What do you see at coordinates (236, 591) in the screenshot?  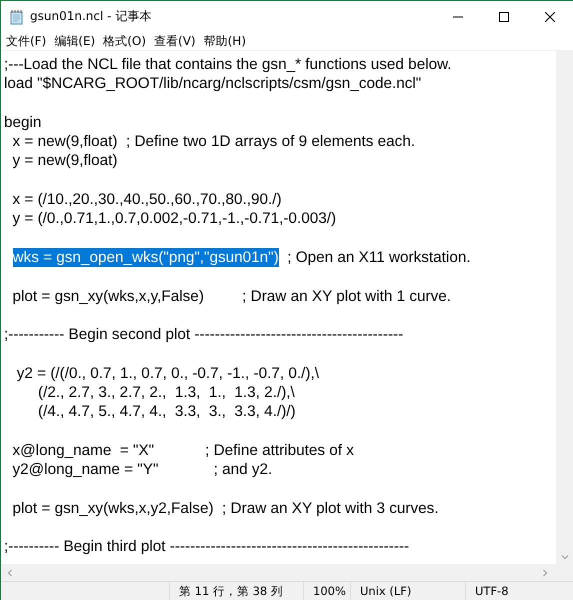 I see `status-text: 第 11 行，第 38 列` at bounding box center [236, 591].